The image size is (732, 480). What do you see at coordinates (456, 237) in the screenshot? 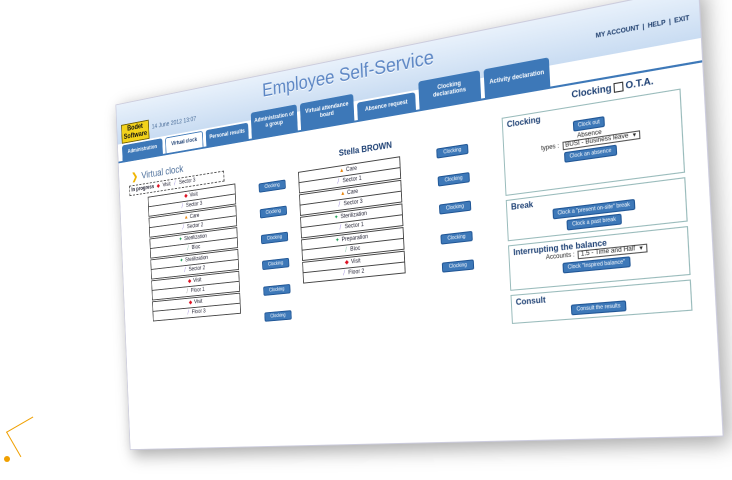
I see `clocking-button-right-4: Clocking` at bounding box center [456, 237].